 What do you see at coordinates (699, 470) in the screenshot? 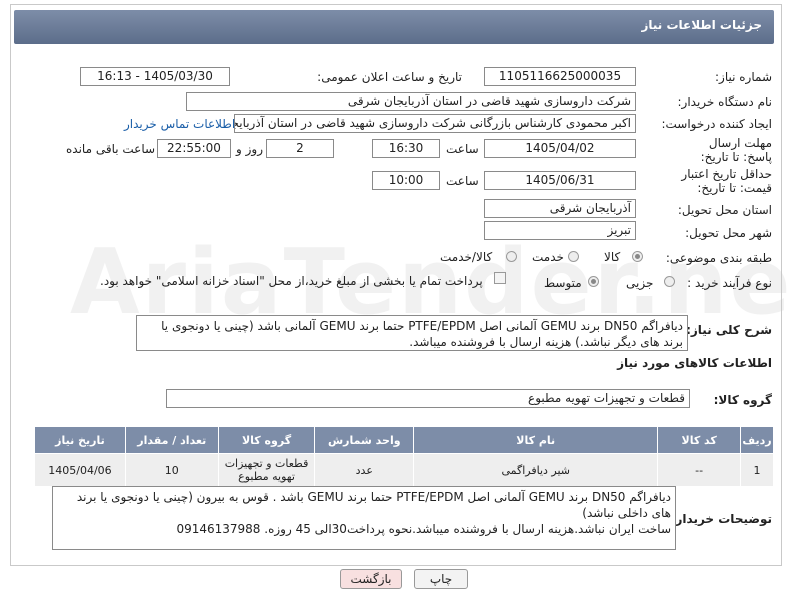
I see `cell-code: --` at bounding box center [699, 470].